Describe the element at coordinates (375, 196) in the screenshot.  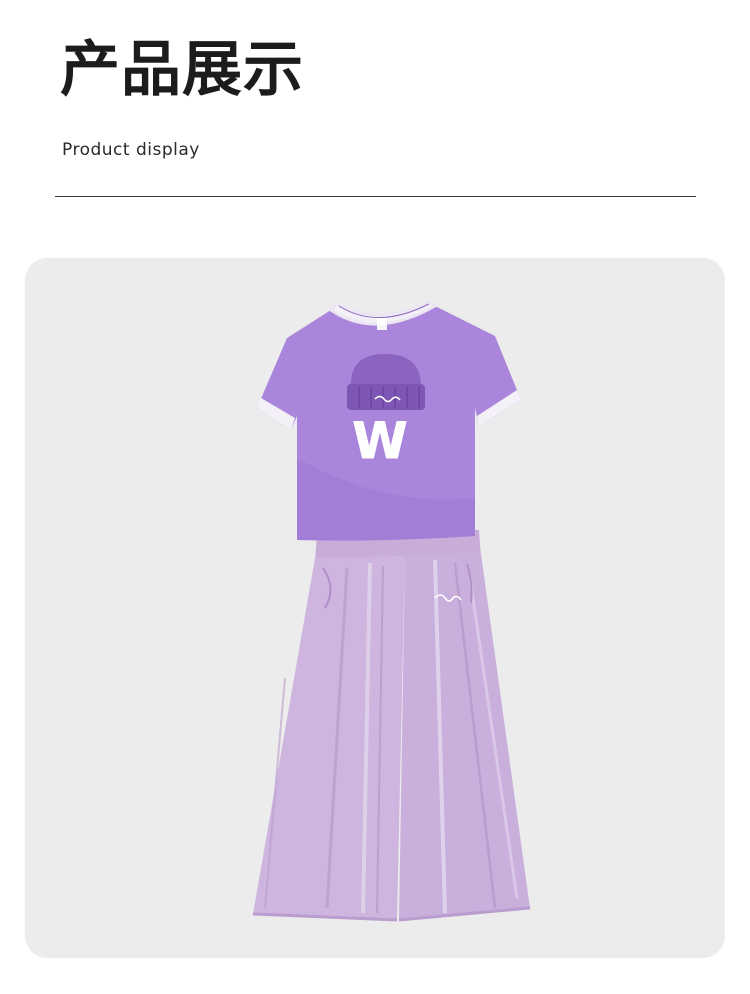
I see `header-divider` at that location.